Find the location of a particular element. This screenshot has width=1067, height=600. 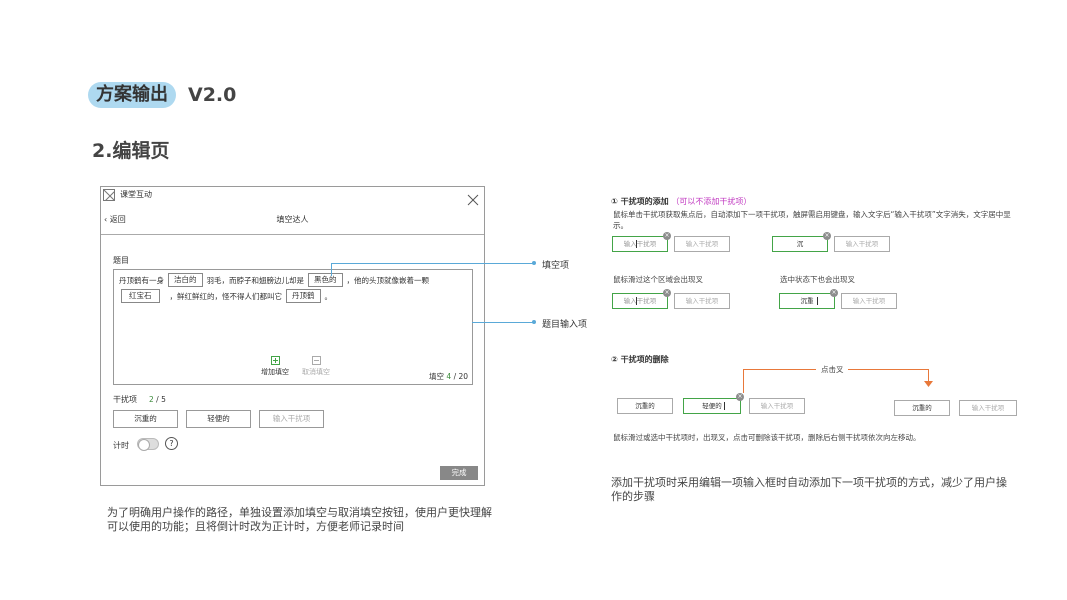

section1-num: ① is located at coordinates (614, 201).